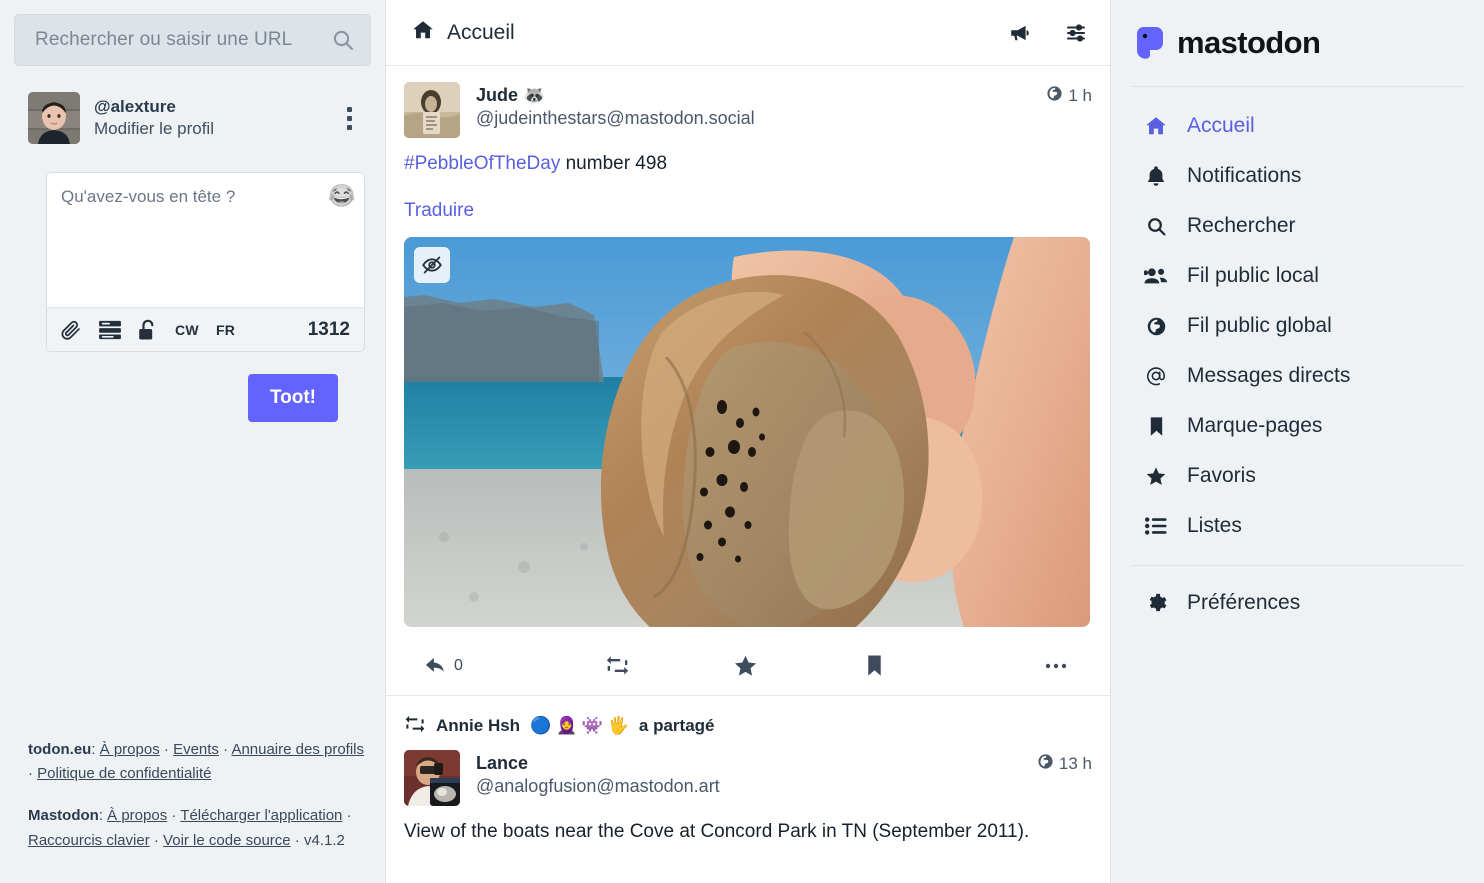 Image resolution: width=1484 pixels, height=883 pixels. Describe the element at coordinates (482, 163) in the screenshot. I see `hashtag-link: #PebbleOfTheDay` at that location.